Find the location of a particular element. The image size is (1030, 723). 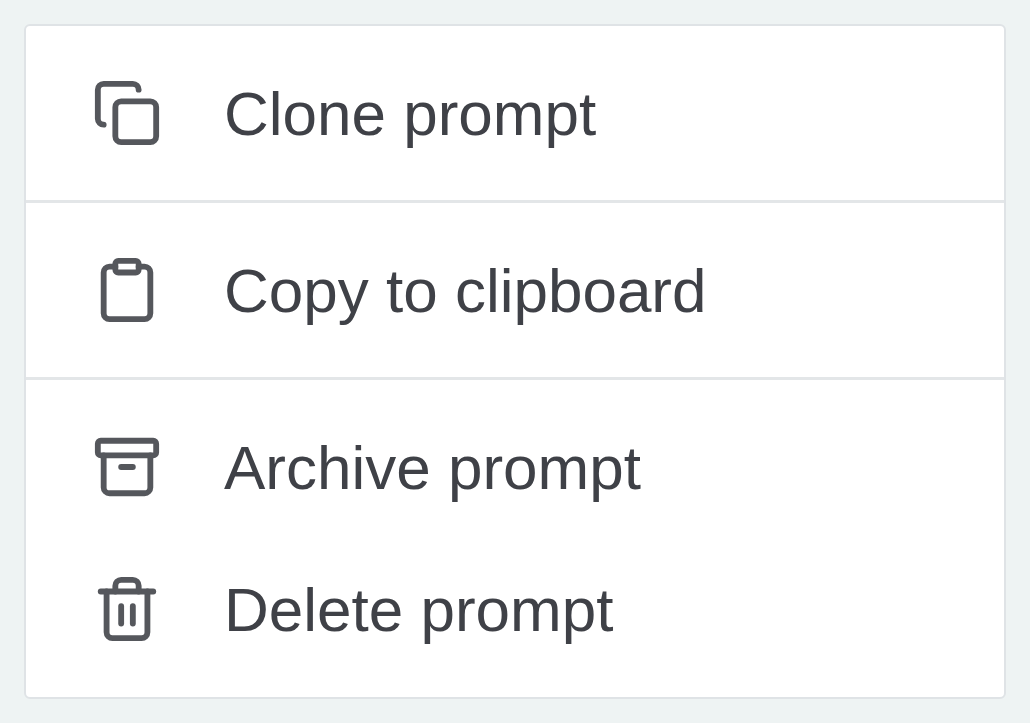

copy-icon is located at coordinates (127, 113).